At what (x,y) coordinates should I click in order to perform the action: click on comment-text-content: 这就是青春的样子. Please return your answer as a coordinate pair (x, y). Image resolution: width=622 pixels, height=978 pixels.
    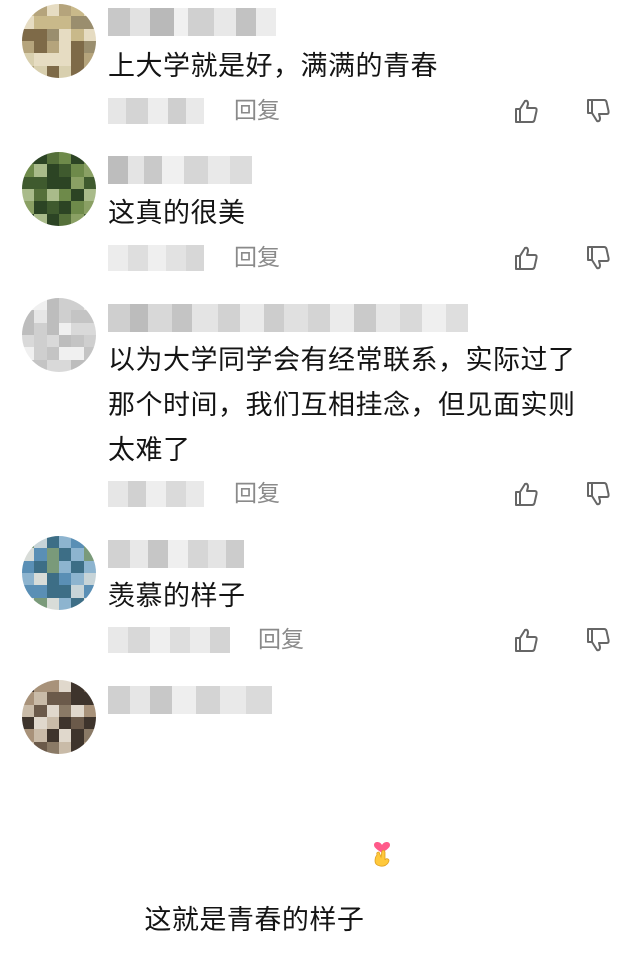
    Looking at the image, I should click on (254, 920).